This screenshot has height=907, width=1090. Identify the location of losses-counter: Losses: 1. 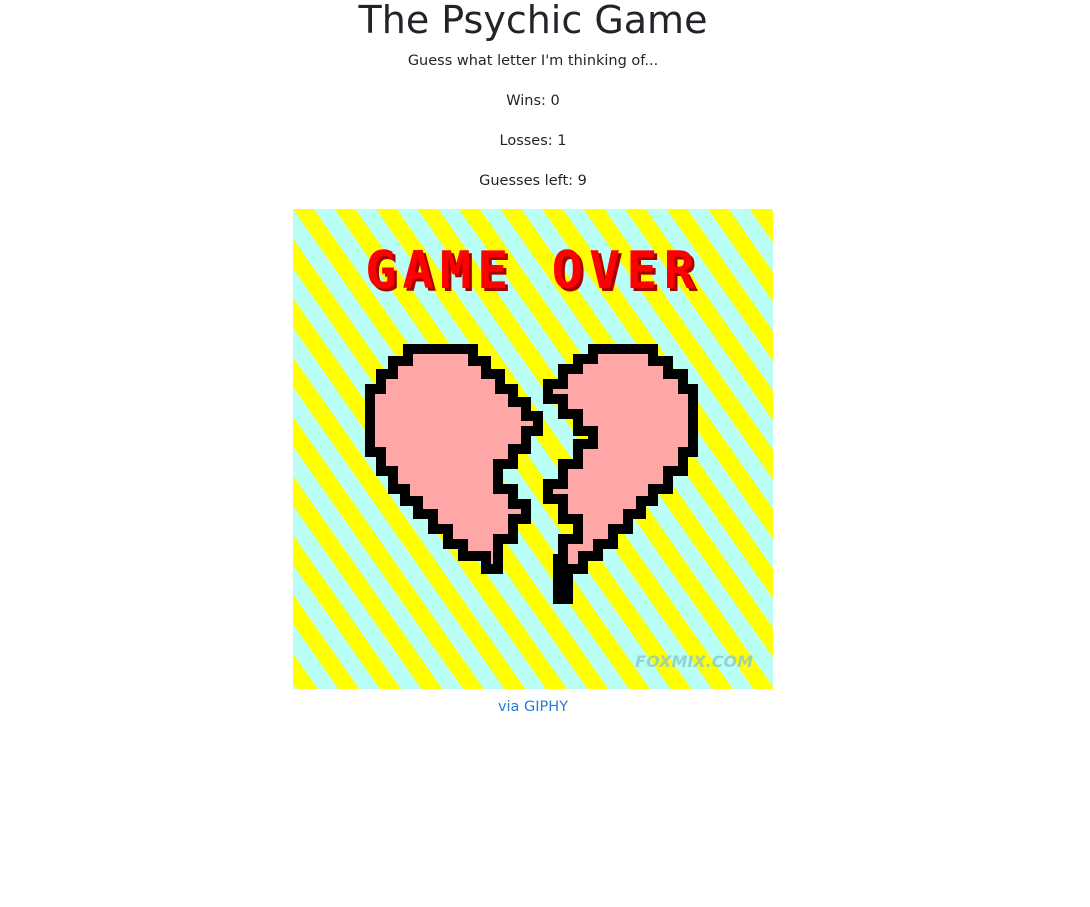
(533, 141).